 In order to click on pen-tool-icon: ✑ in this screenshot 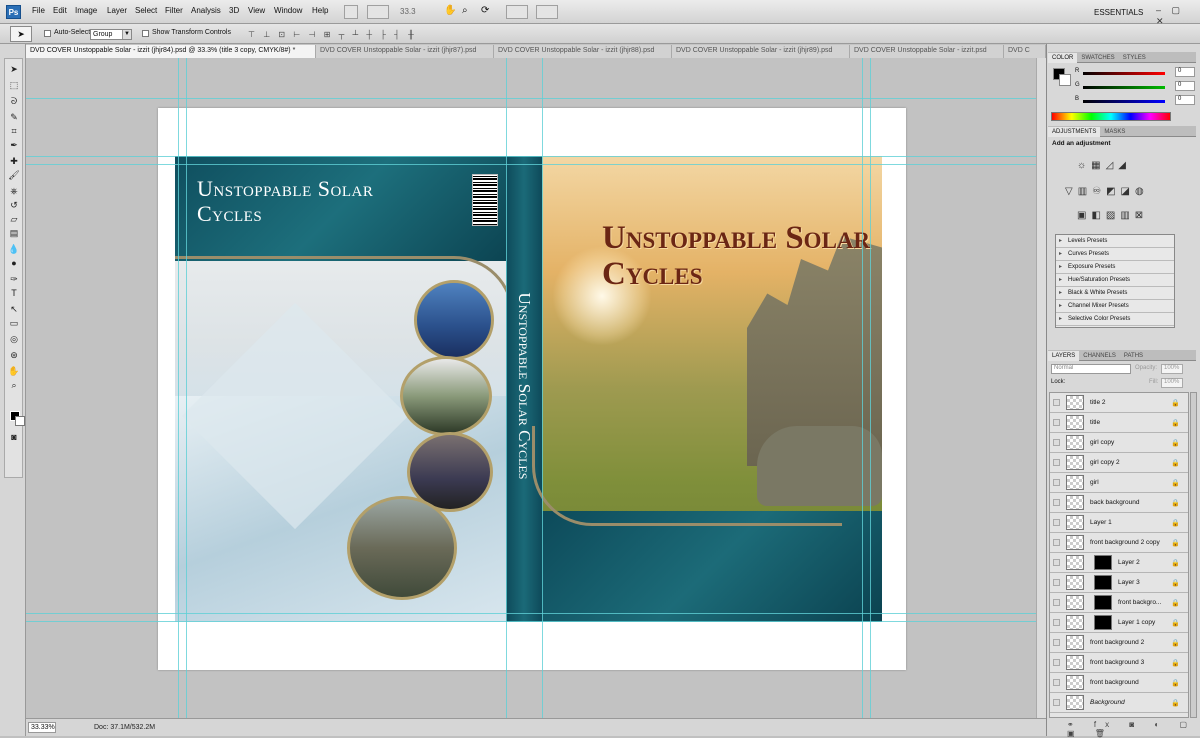, I will do `click(14, 279)`.